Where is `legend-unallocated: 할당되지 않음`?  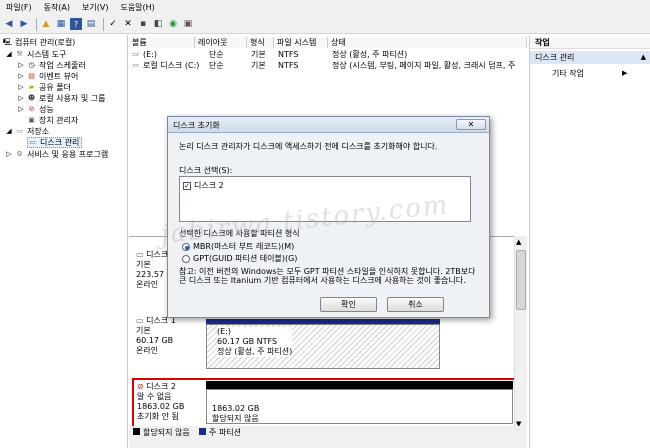 legend-unallocated: 할당되지 않음 is located at coordinates (166, 432).